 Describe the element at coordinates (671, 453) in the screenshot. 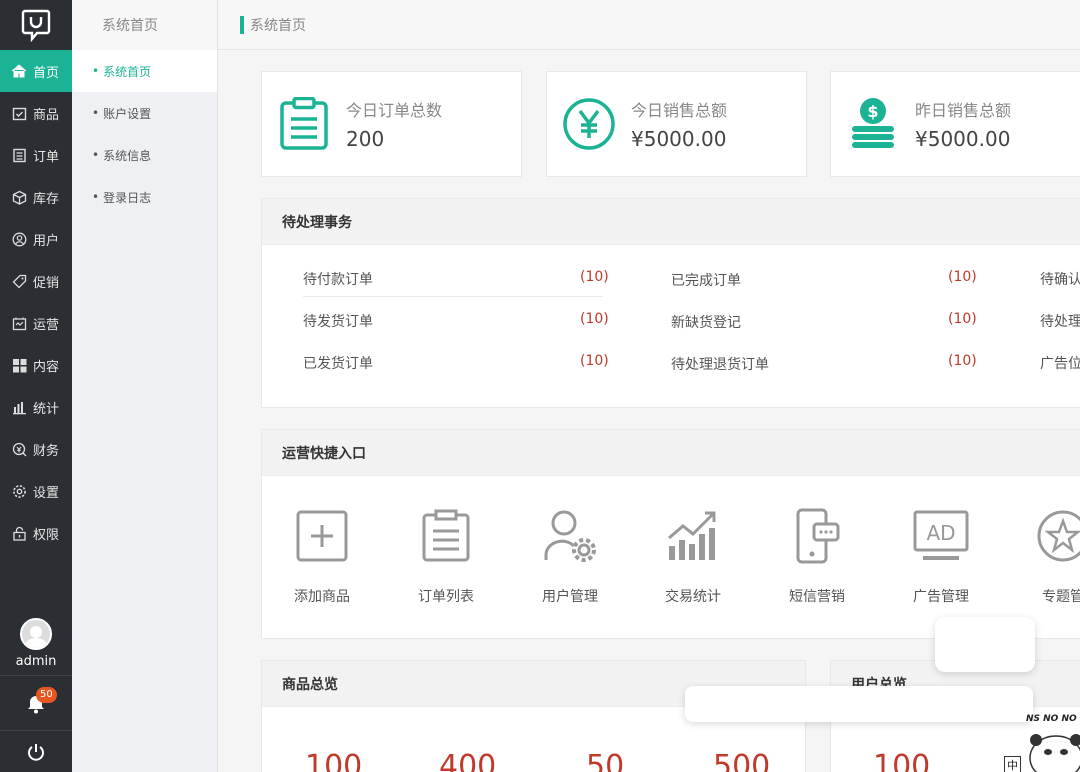

I see `panel-title: 运营快捷入口` at that location.